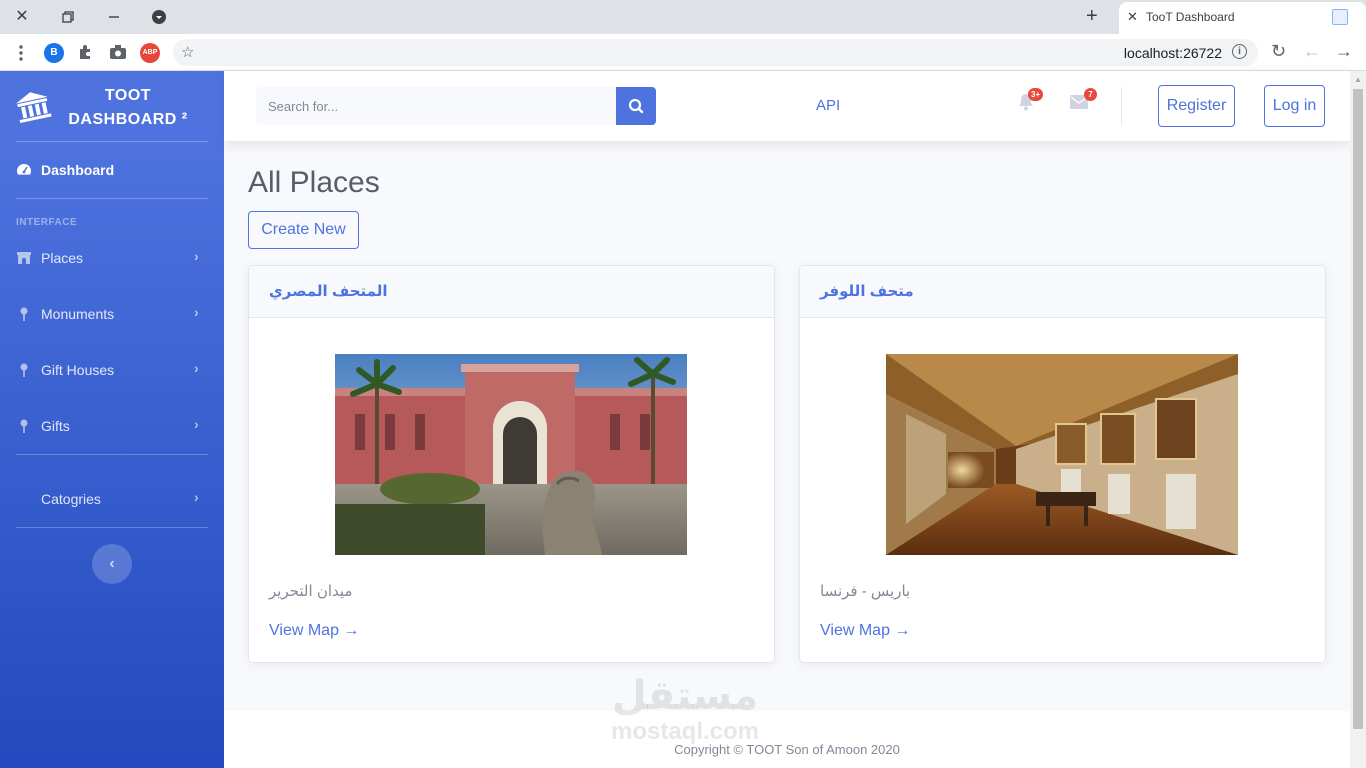 Image resolution: width=1366 pixels, height=768 pixels. What do you see at coordinates (112, 426) in the screenshot?
I see `sidebar-item-gifts: Gifts ›` at bounding box center [112, 426].